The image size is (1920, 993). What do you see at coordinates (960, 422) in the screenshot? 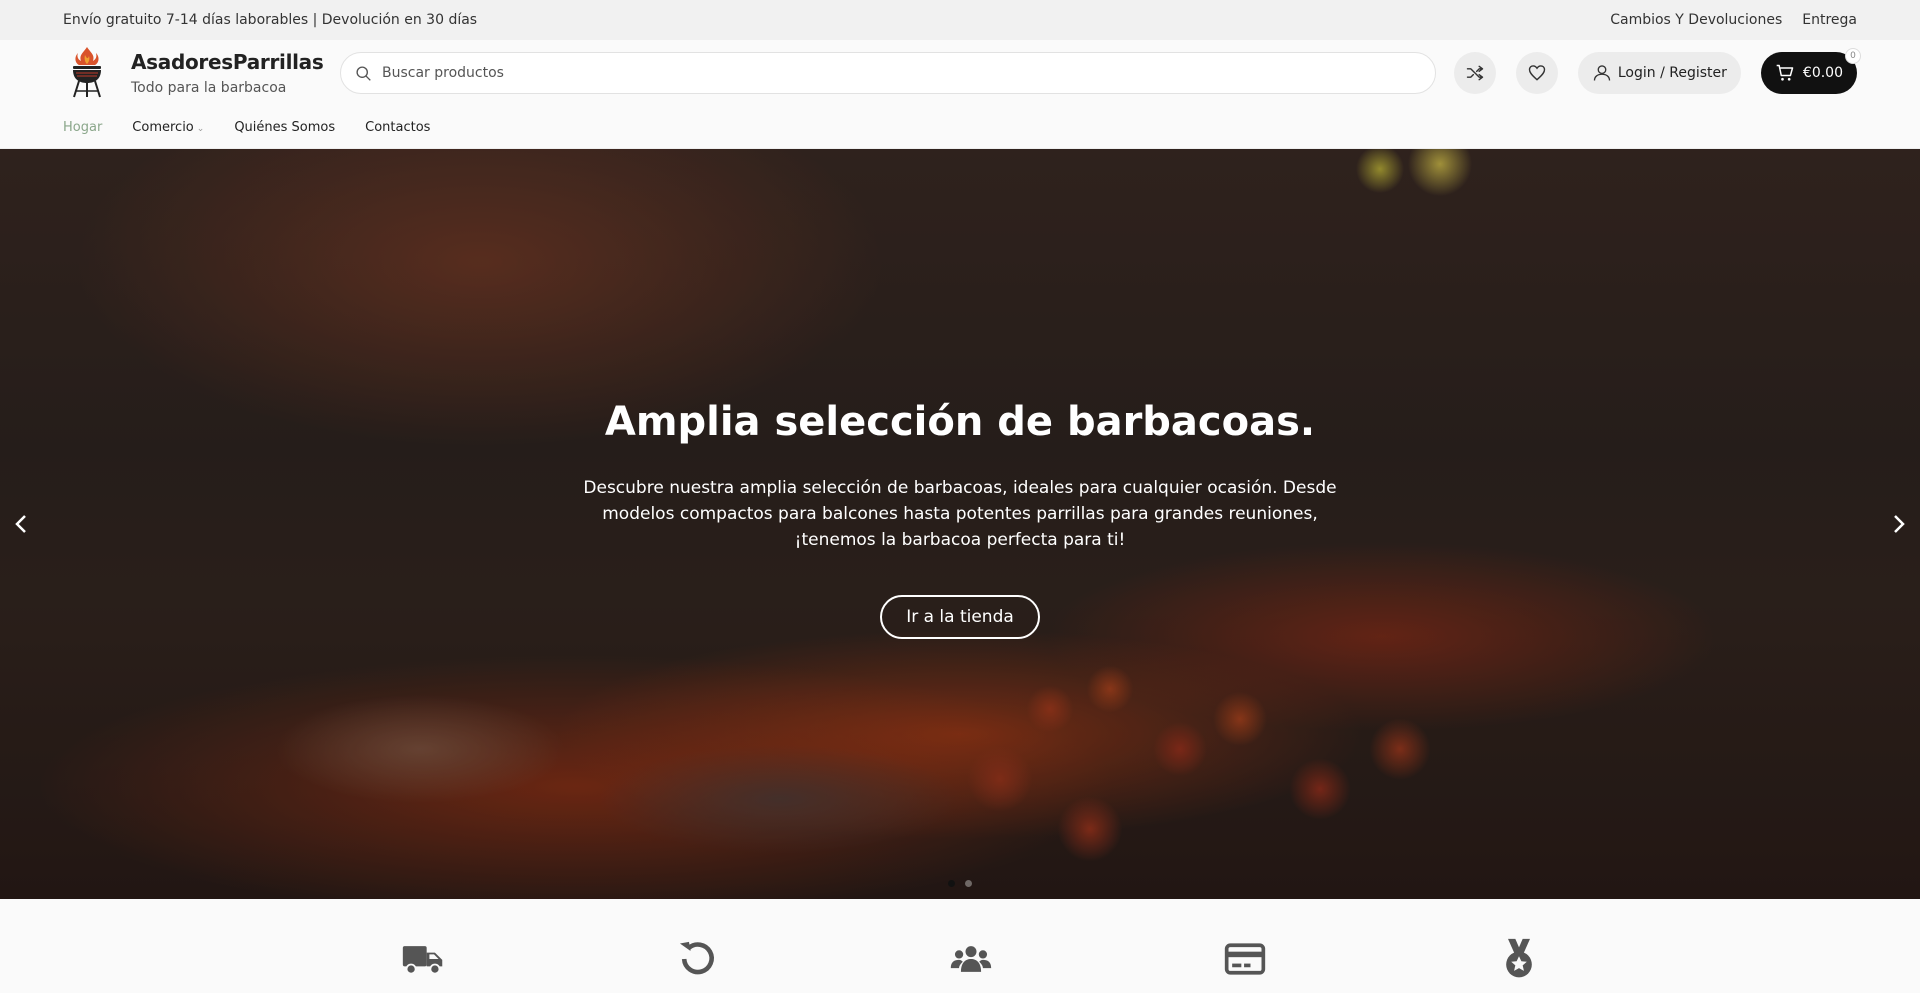
I see `hero-title: Amplia selección de barbacoas.` at bounding box center [960, 422].